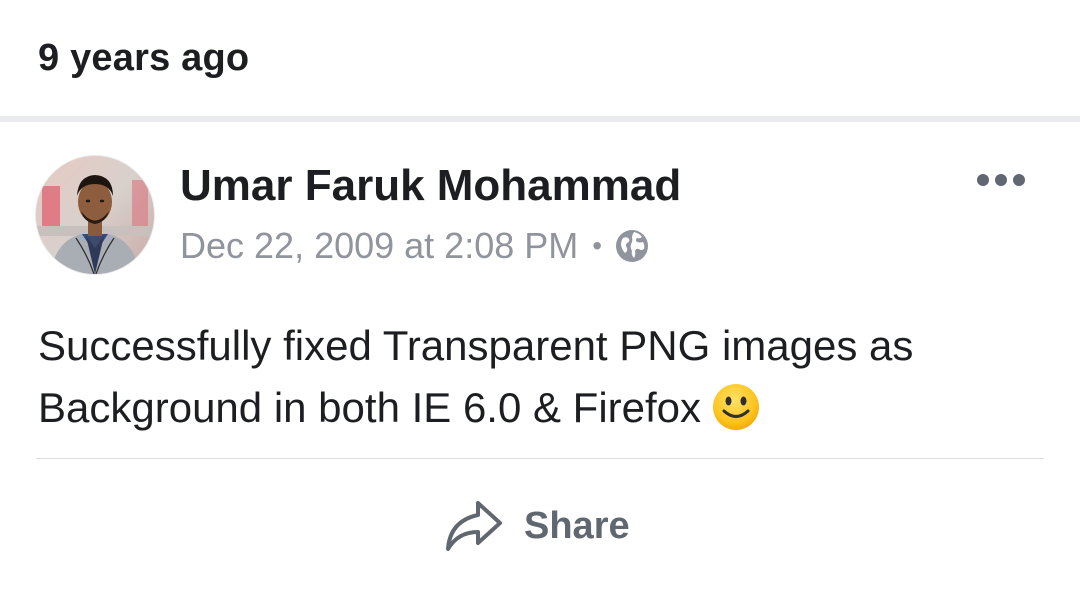  Describe the element at coordinates (983, 180) in the screenshot. I see `more-options-icon` at that location.